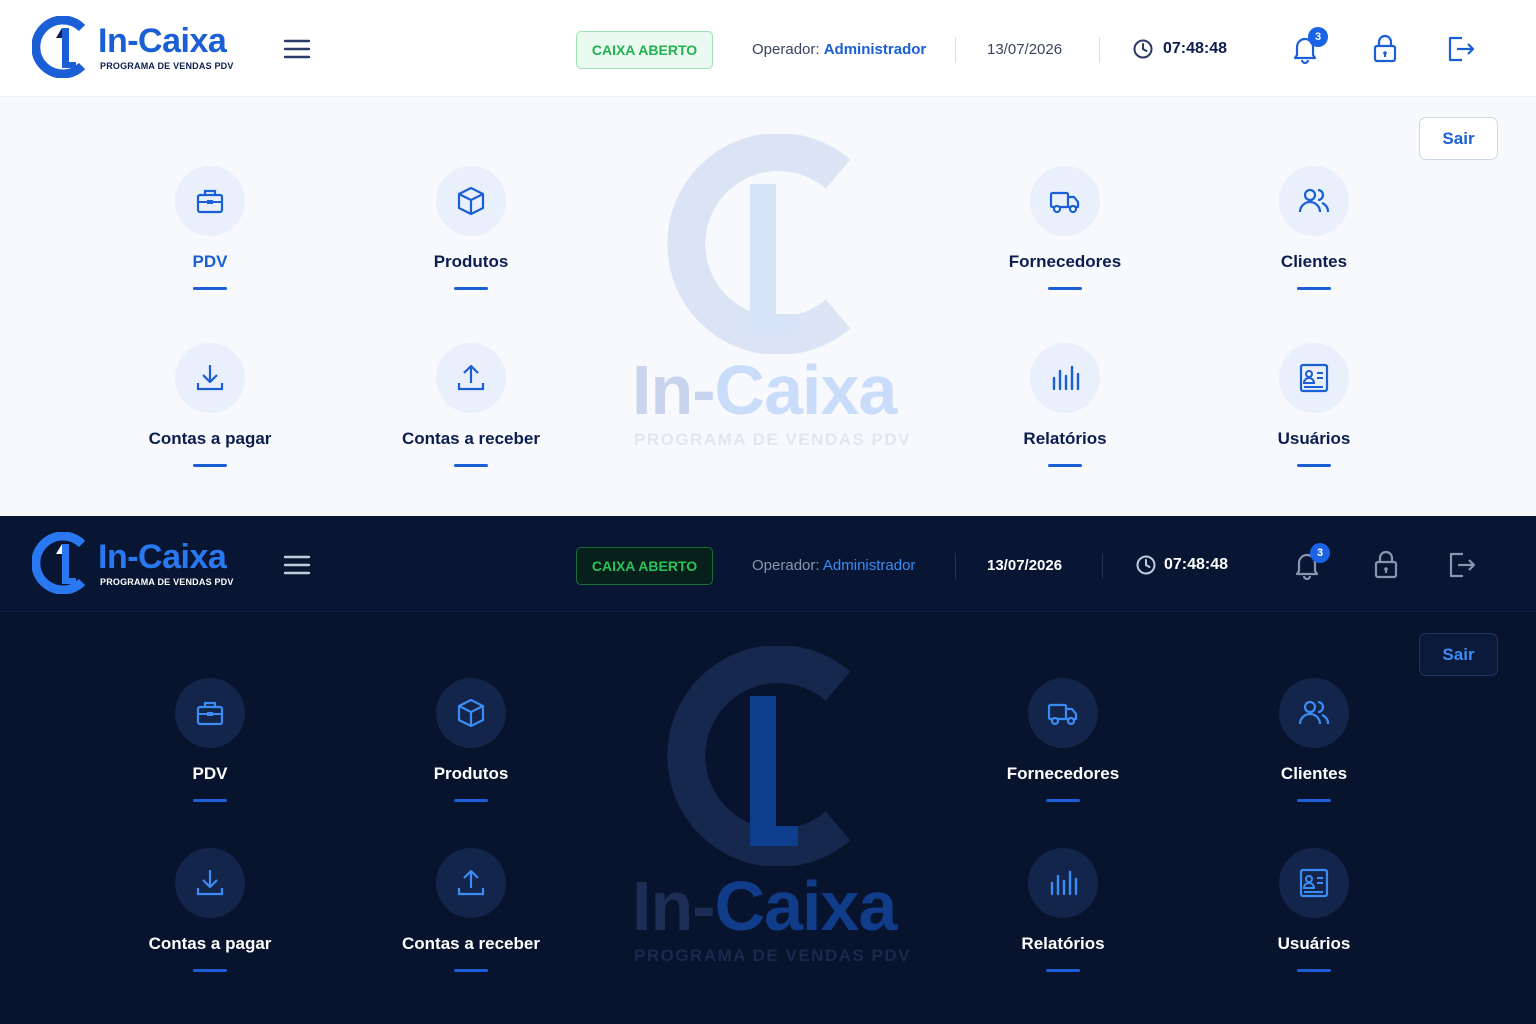 This screenshot has height=1024, width=1536. I want to click on module-label: Fornecedores, so click(1063, 773).